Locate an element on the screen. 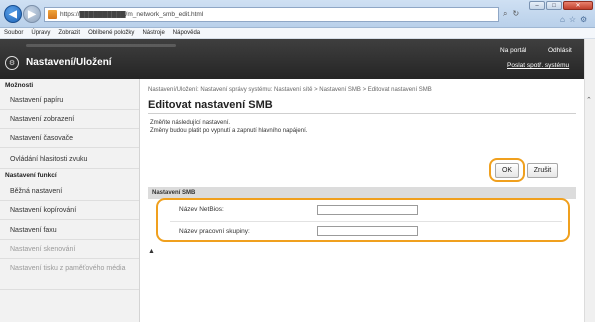  sidebar-item-fax: Nastavení faxu is located at coordinates (69, 231).